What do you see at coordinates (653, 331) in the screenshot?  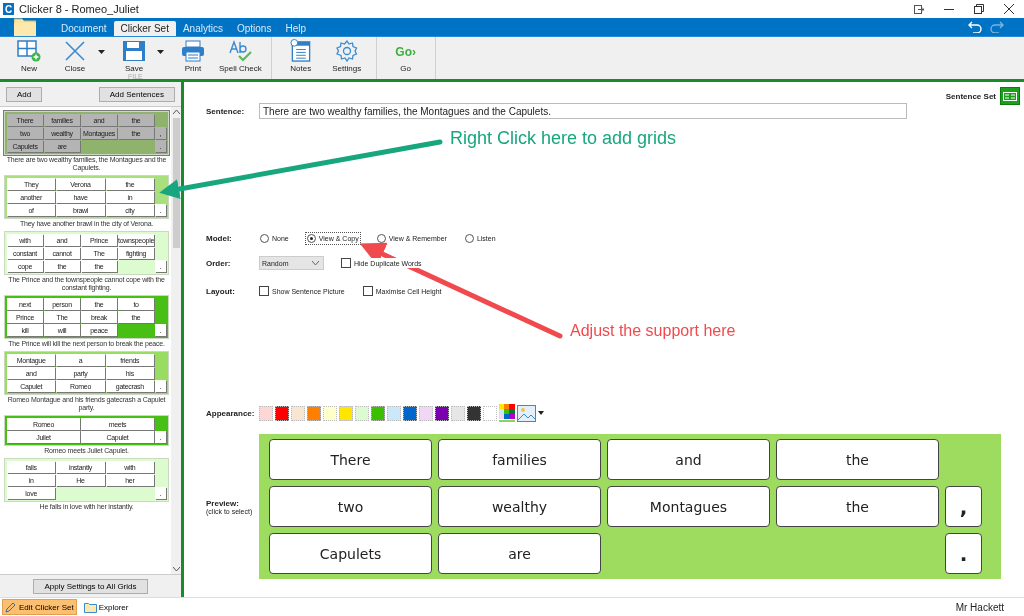 I see `annotation-text: Adjust the support here` at bounding box center [653, 331].